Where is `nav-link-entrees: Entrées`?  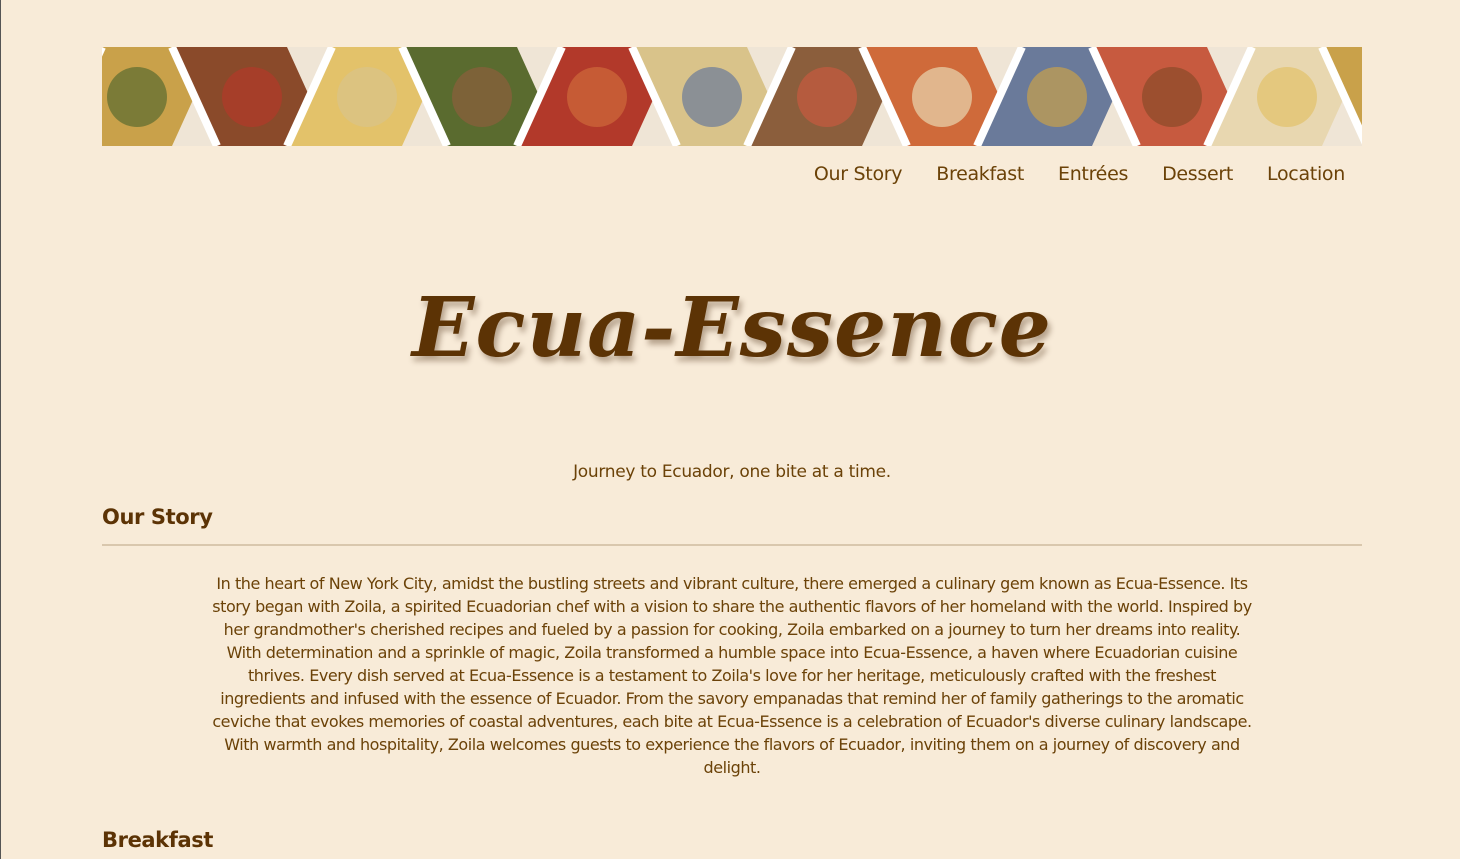 nav-link-entrees: Entrées is located at coordinates (1093, 174).